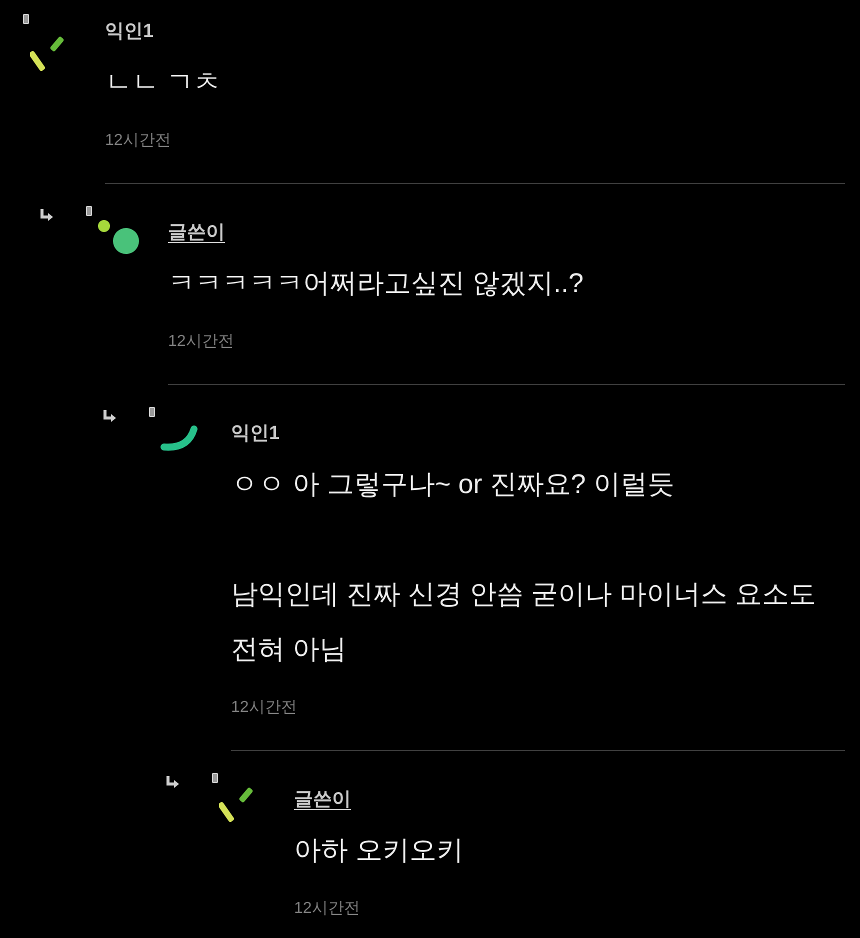  What do you see at coordinates (163, 82) in the screenshot?
I see `comment-text: ㄴㄴ ㄱㅊ` at bounding box center [163, 82].